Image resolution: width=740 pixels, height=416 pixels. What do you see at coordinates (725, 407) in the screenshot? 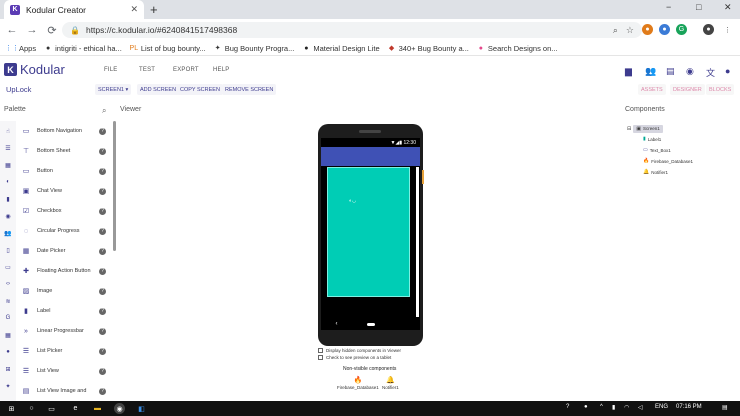
I see `notifications-icon: ▤` at bounding box center [725, 407].